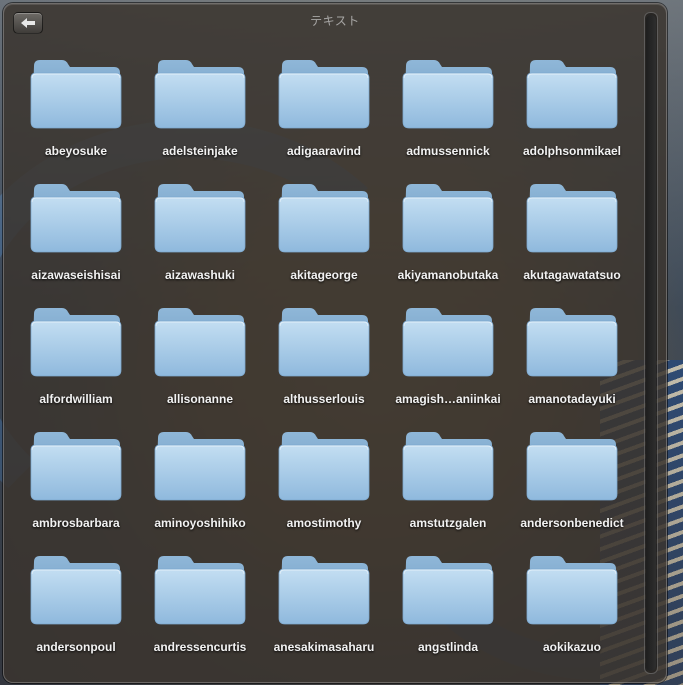 Image resolution: width=683 pixels, height=685 pixels. I want to click on folder-item: althusserlouis, so click(324, 354).